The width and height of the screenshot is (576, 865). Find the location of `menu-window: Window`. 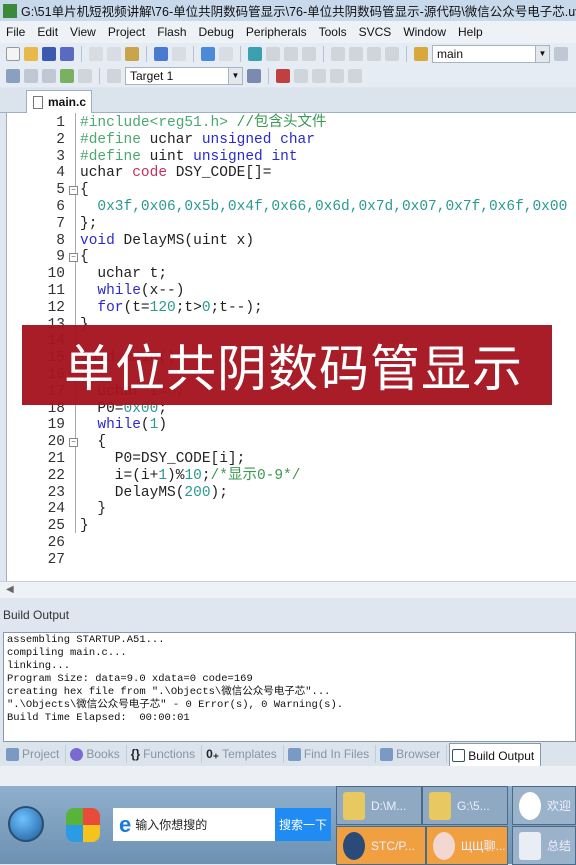

menu-window: Window is located at coordinates (424, 32).